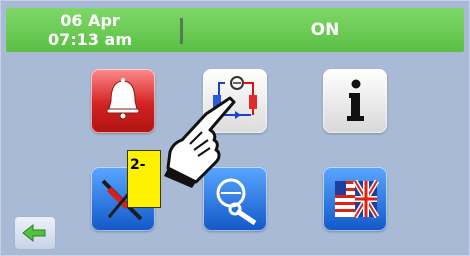  I want to click on information-button, so click(355, 101).